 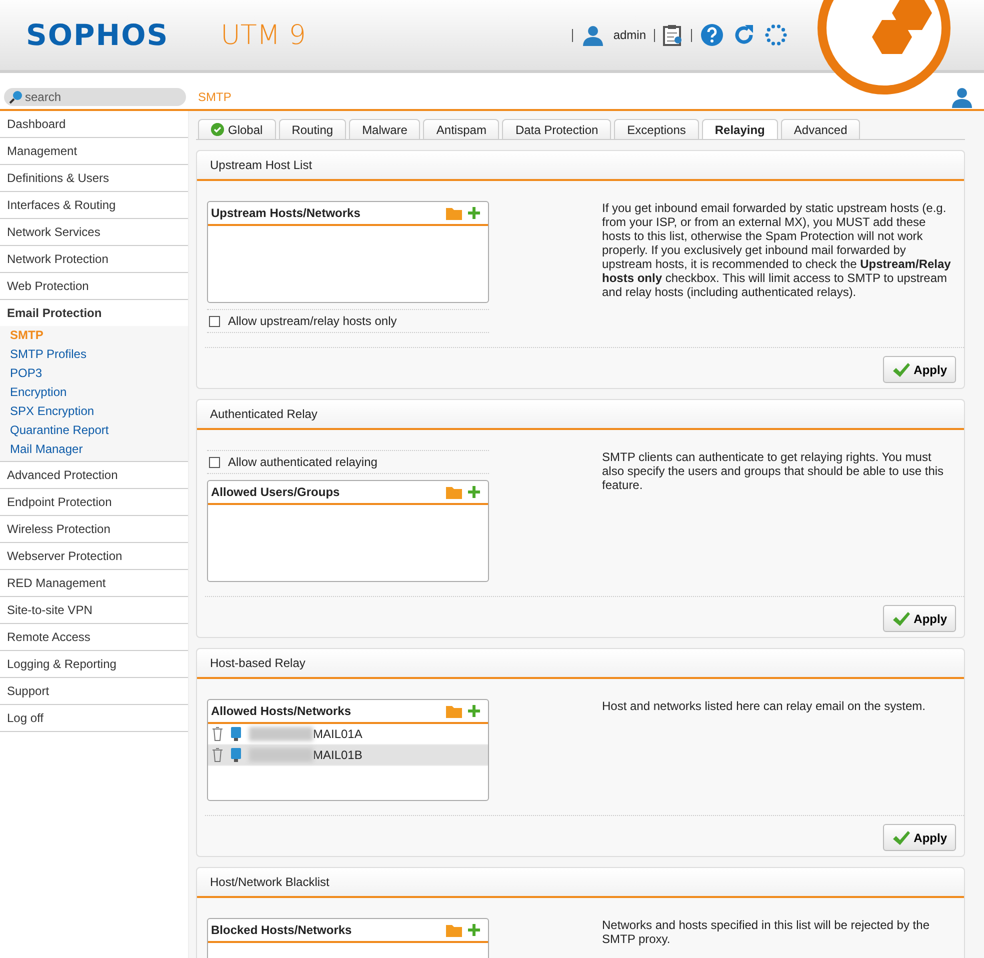 I want to click on sidebar-item: Definitions & Users, so click(x=94, y=178).